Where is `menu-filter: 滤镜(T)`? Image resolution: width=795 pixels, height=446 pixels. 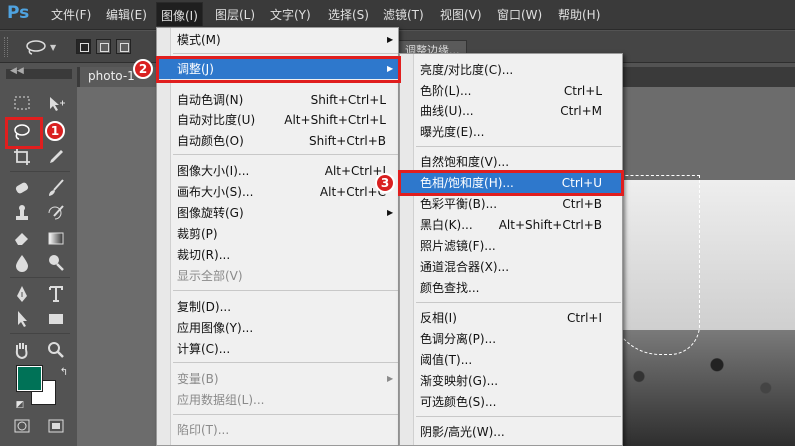
menu-filter: 滤镜(T) is located at coordinates (403, 14).